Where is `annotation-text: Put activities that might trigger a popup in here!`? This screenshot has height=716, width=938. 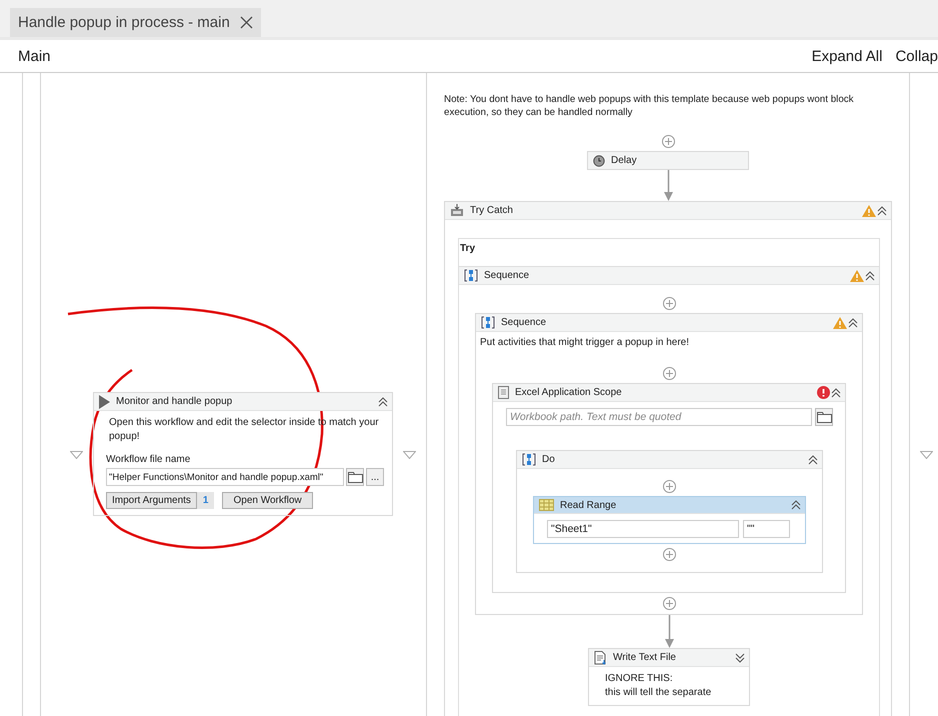 annotation-text: Put activities that might trigger a popup in here! is located at coordinates (584, 342).